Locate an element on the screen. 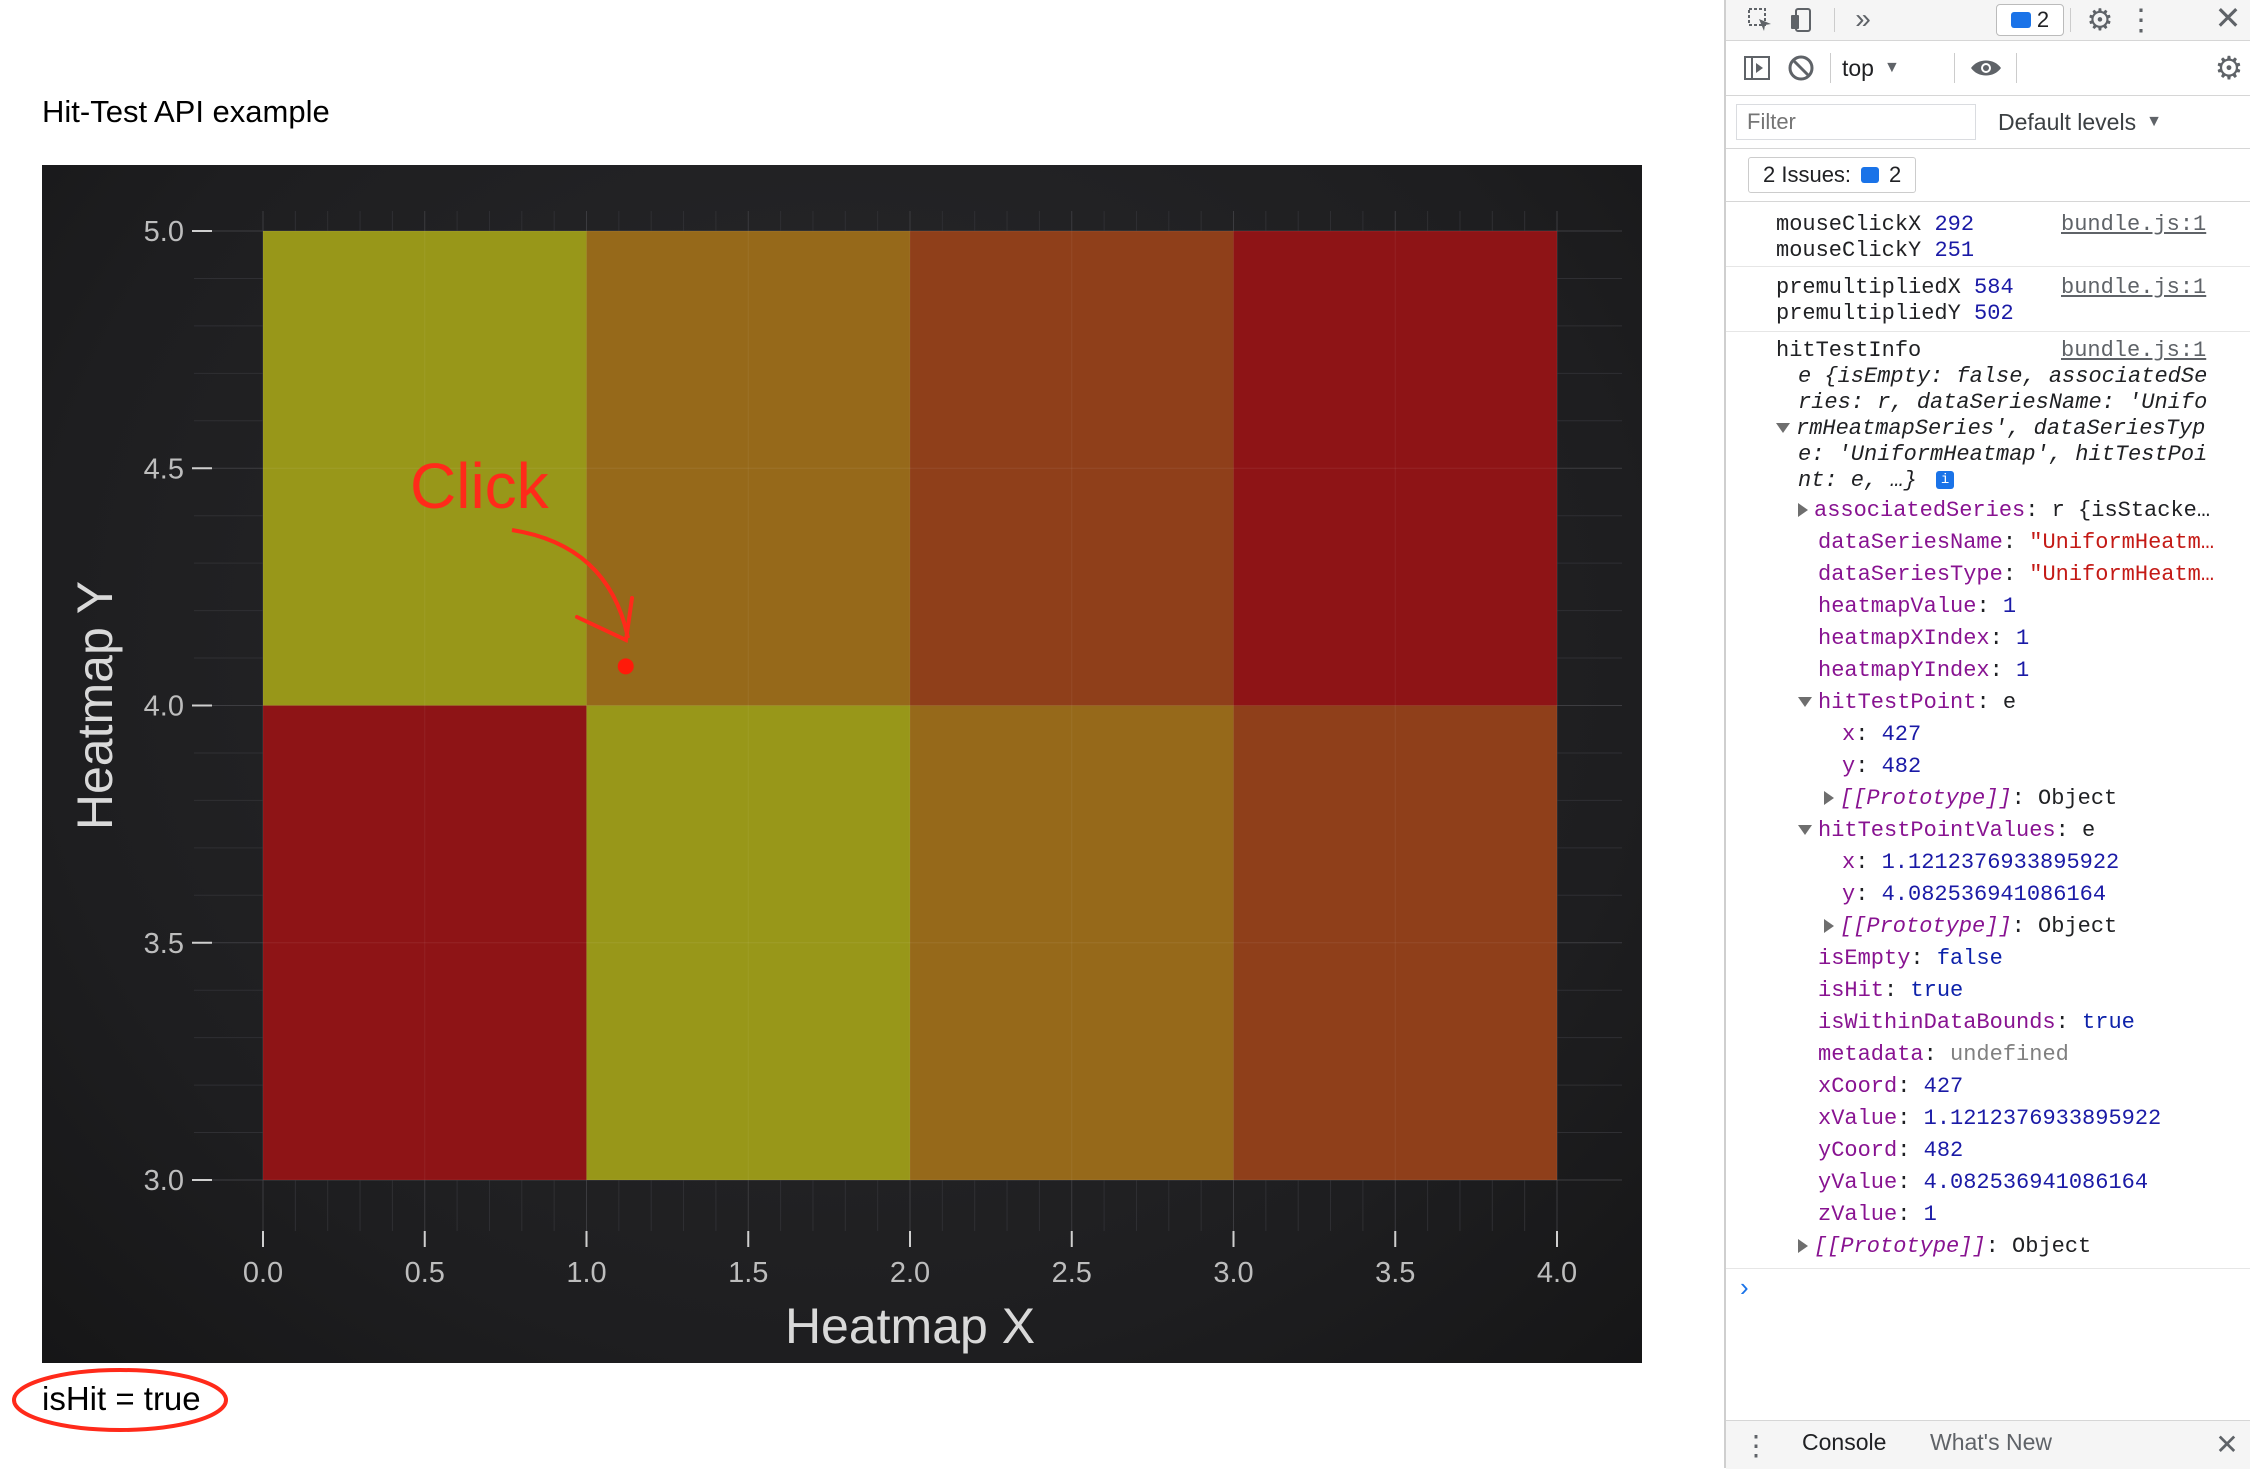 This screenshot has height=1469, width=2250. x-tick-label: 4.0 is located at coordinates (1557, 1273).